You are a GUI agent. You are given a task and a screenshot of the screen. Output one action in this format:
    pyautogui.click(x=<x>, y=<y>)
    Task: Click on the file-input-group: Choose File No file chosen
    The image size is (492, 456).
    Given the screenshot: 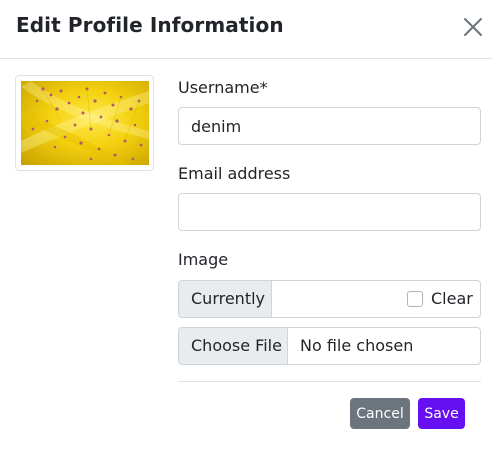 What is the action you would take?
    pyautogui.click(x=329, y=346)
    